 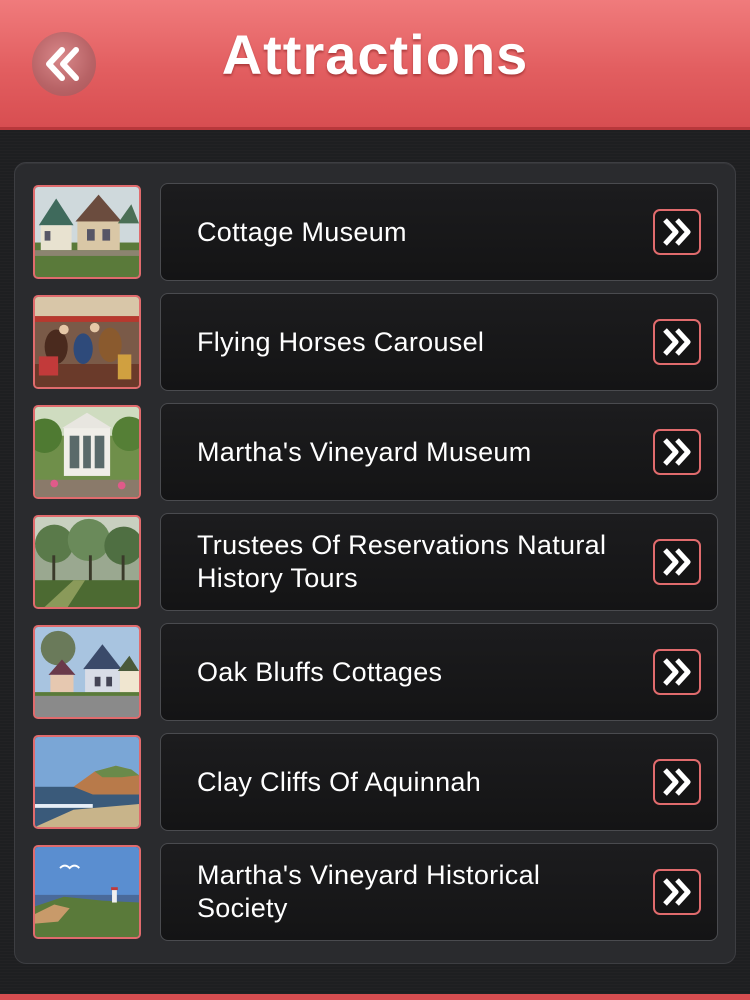 I want to click on attraction-item: Oak Bluffs Cottages, so click(x=439, y=672).